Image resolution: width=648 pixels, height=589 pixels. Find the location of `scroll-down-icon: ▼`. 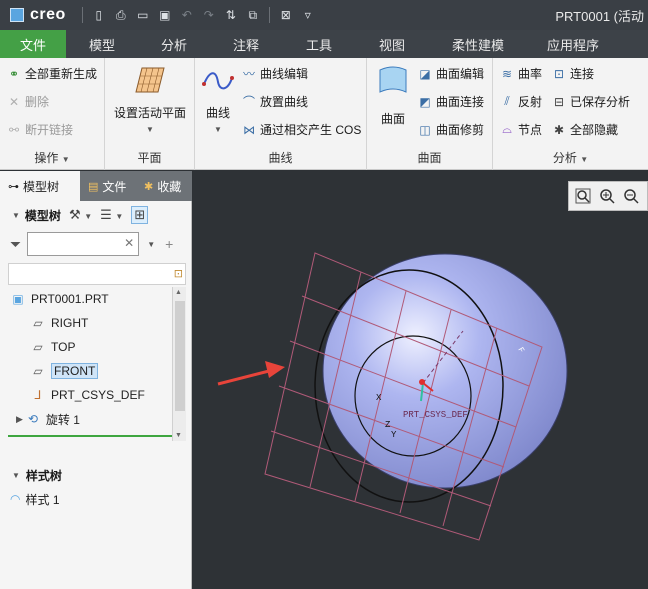

scroll-down-icon: ▼ is located at coordinates (178, 435).